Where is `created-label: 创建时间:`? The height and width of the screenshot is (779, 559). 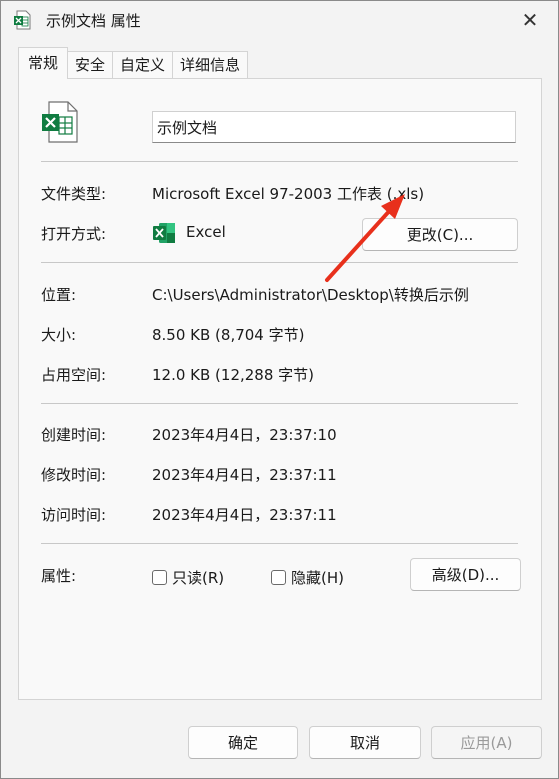 created-label: 创建时间: is located at coordinates (74, 435).